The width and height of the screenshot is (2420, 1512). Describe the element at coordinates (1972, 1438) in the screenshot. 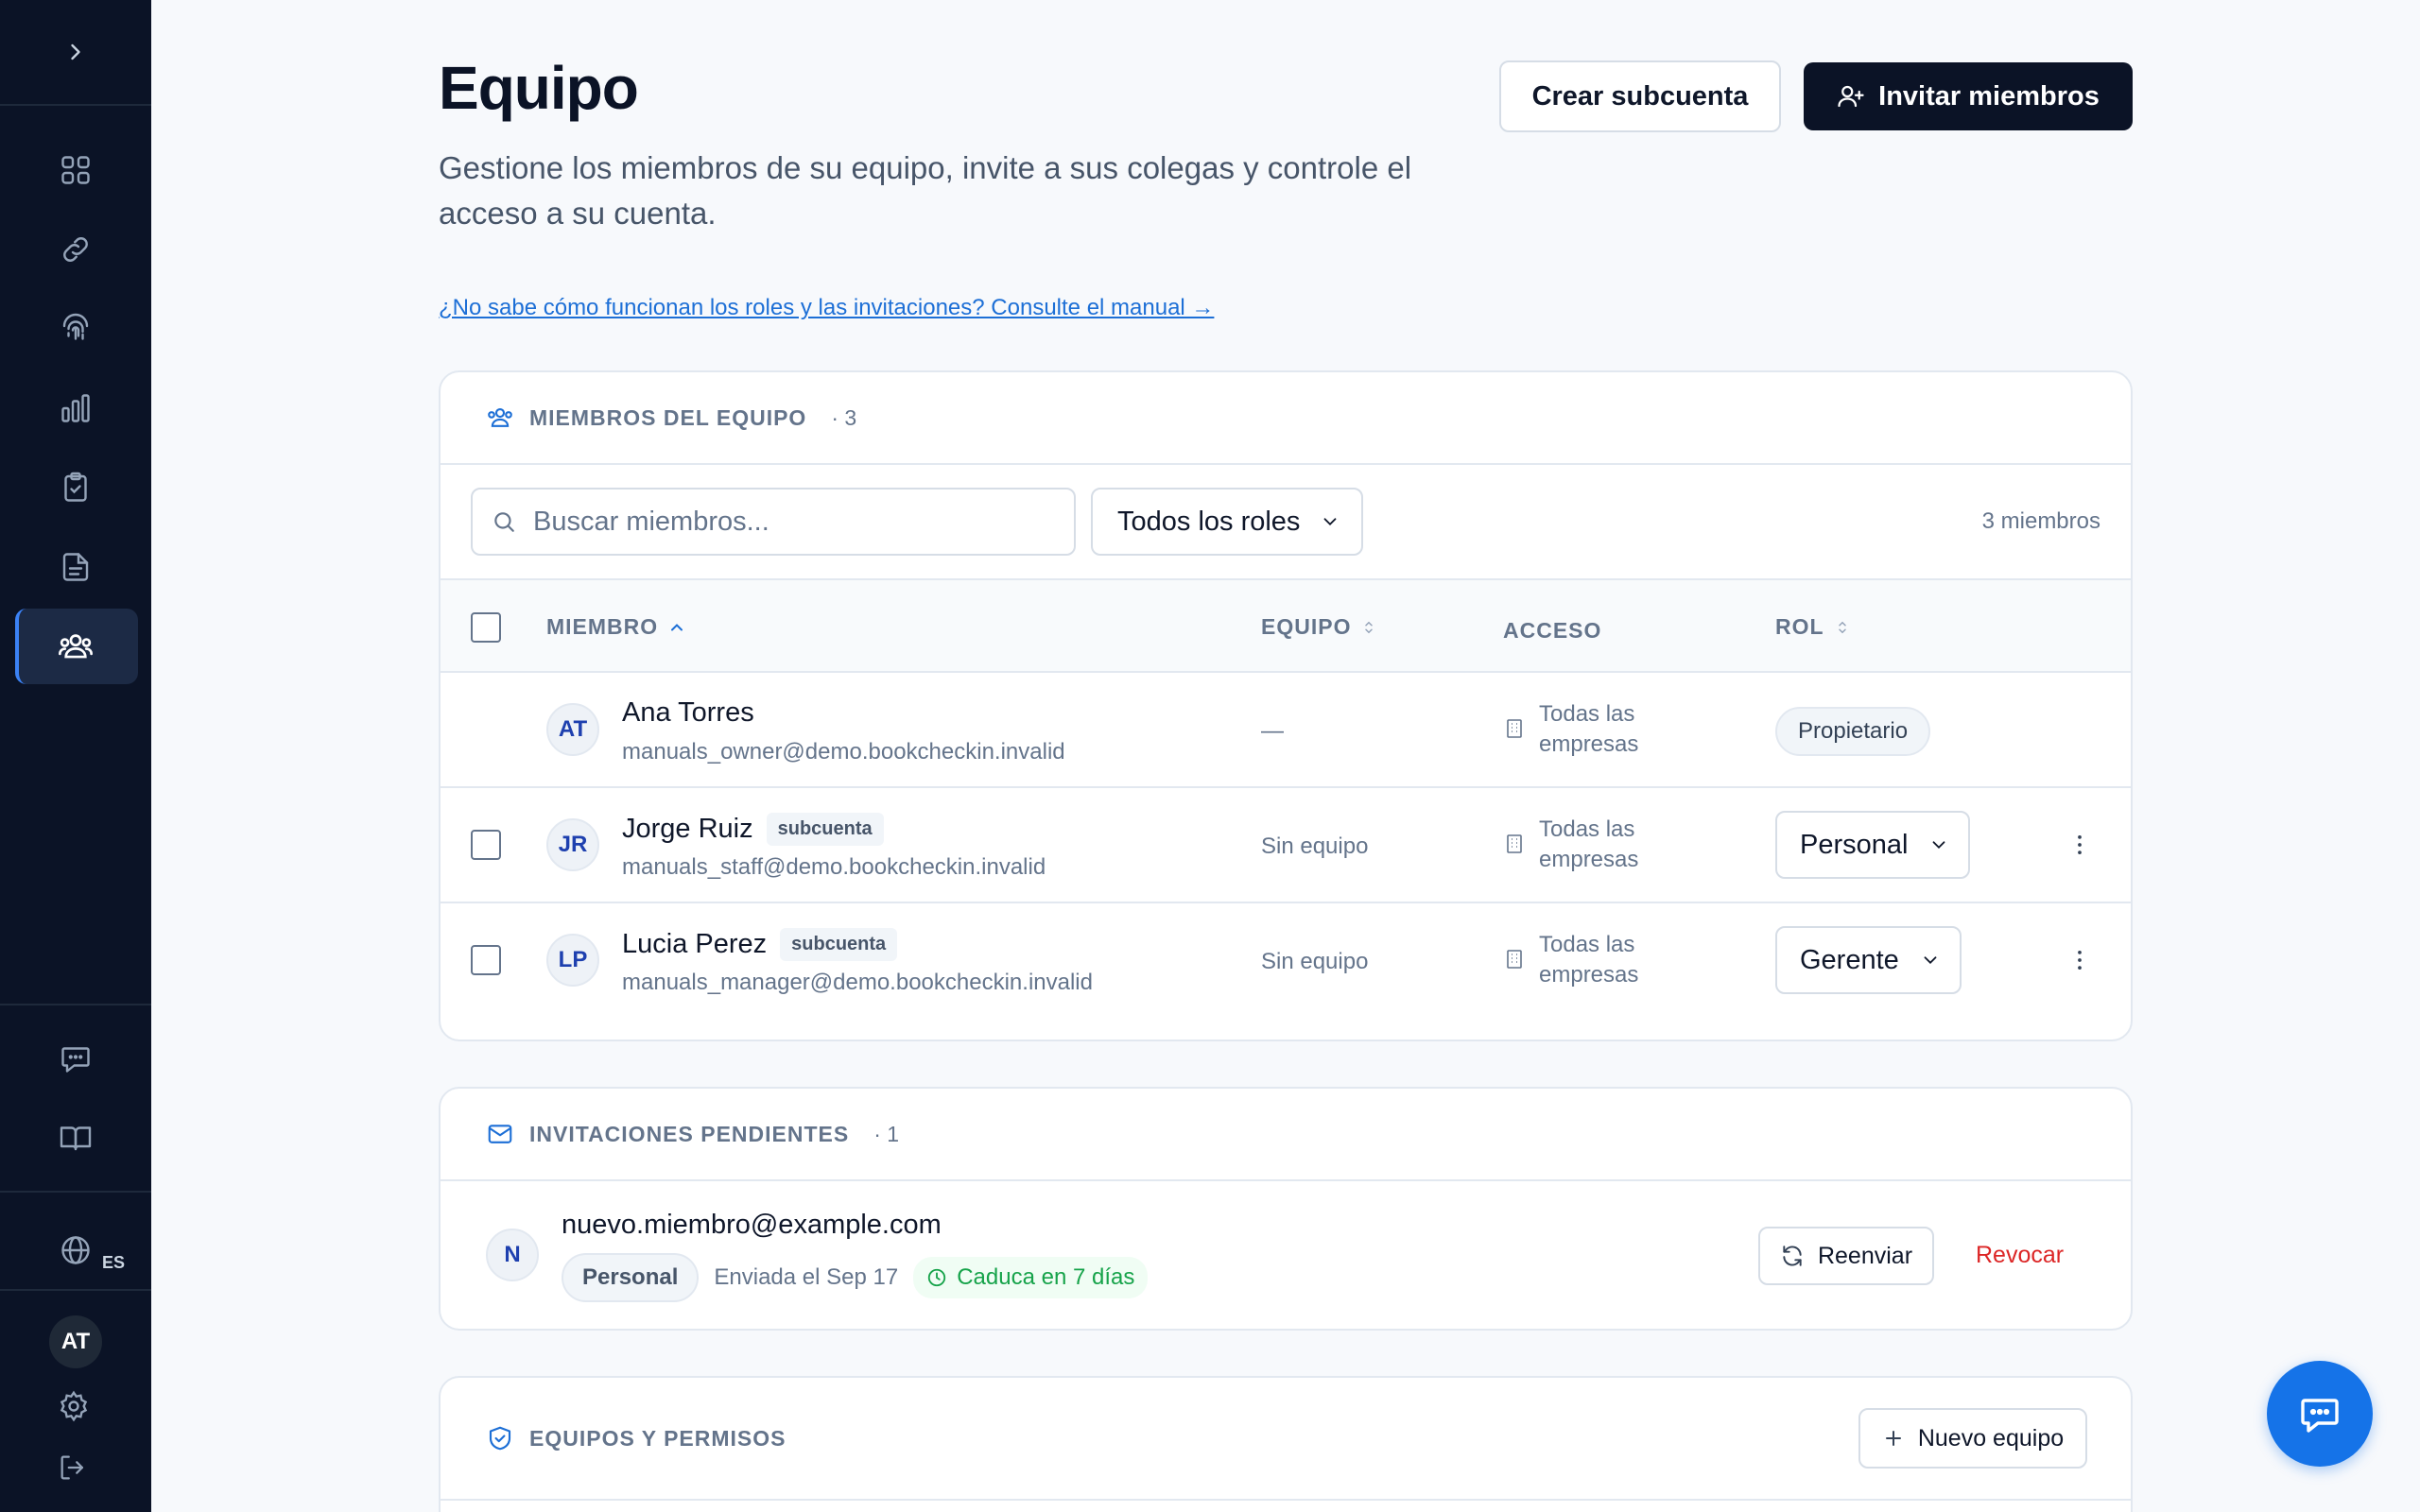

I see `new-team-button: Nuevo equipo` at that location.